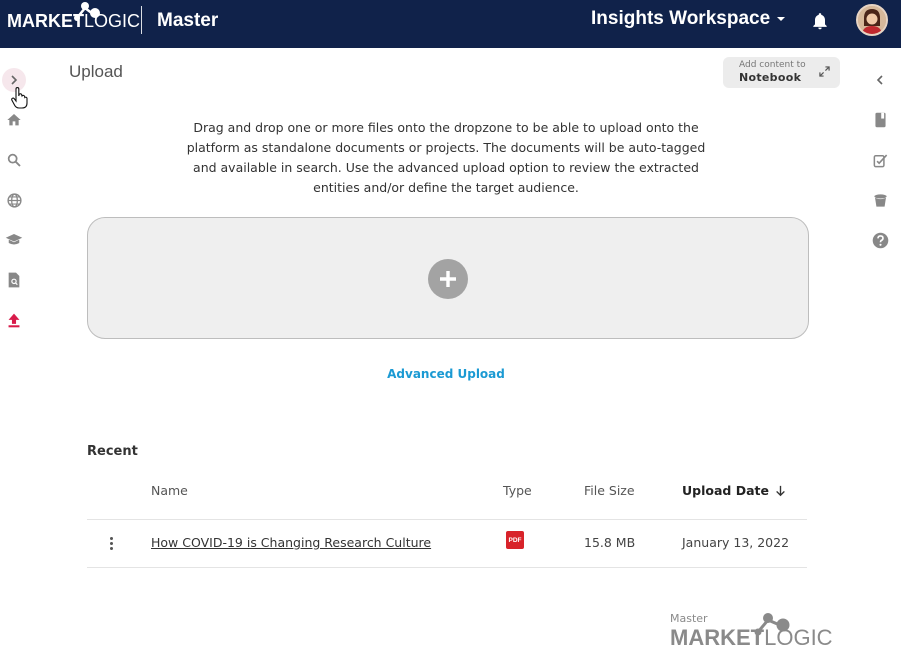 This screenshot has width=901, height=672. Describe the element at coordinates (450, 24) in the screenshot. I see `top-header: MARKET LOGIC Master Insights Workspace` at that location.